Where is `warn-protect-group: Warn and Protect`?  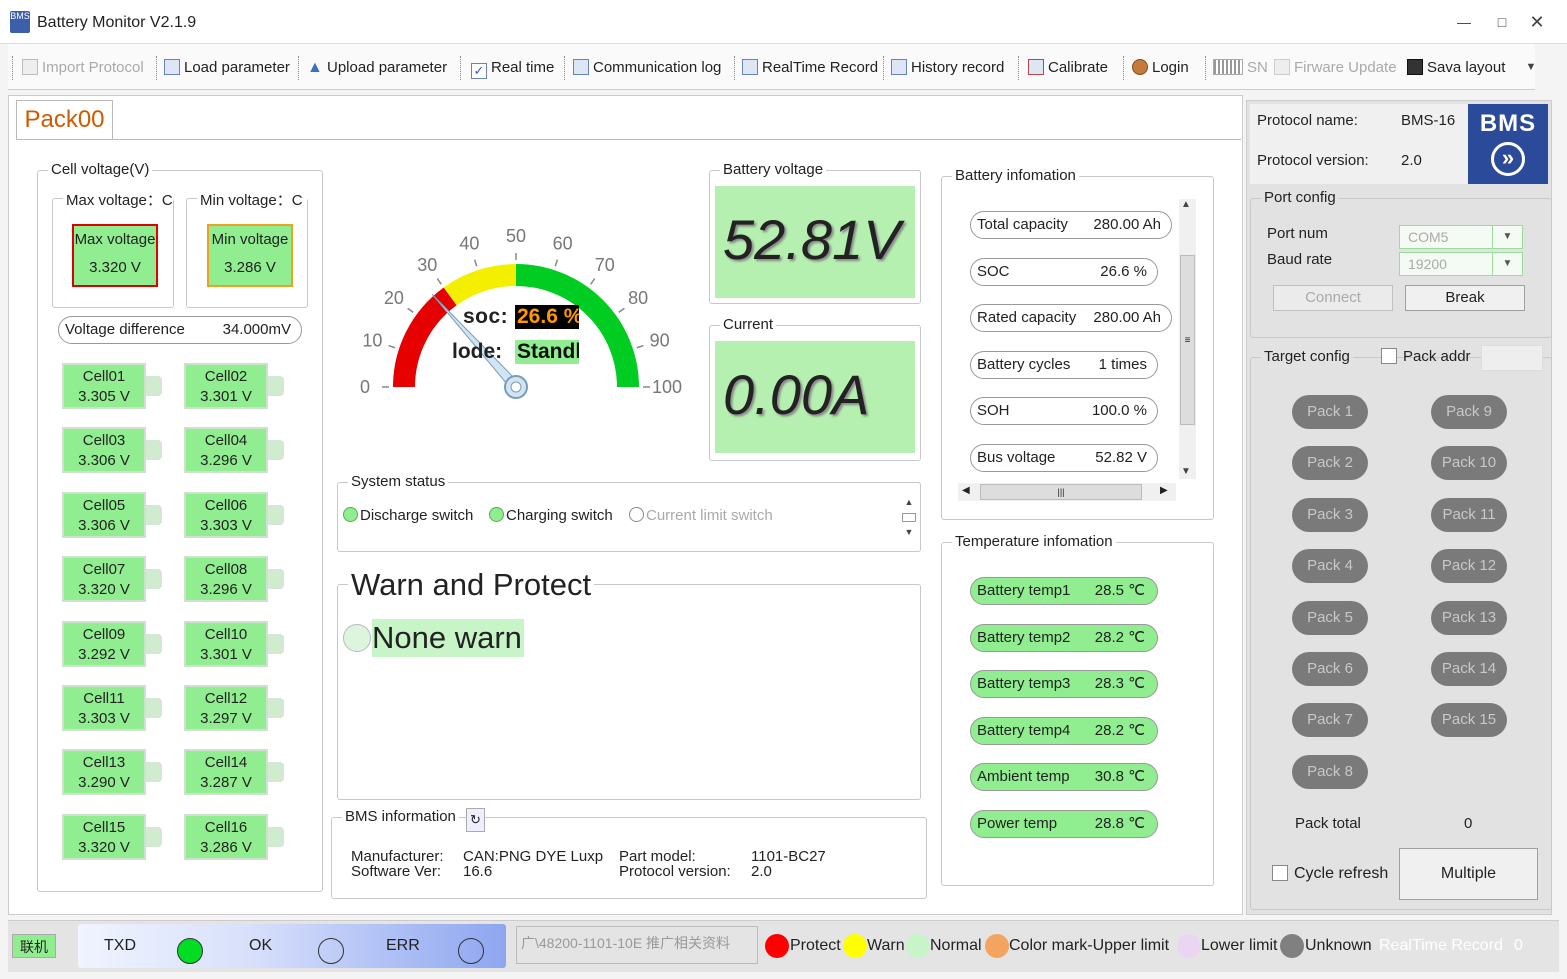 warn-protect-group: Warn and Protect is located at coordinates (629, 683).